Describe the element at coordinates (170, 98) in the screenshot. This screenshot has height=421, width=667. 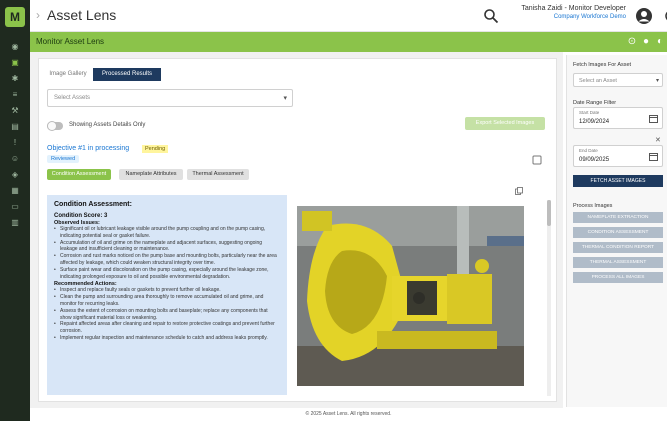
I see `asset-select: Select Assets ▾` at that location.